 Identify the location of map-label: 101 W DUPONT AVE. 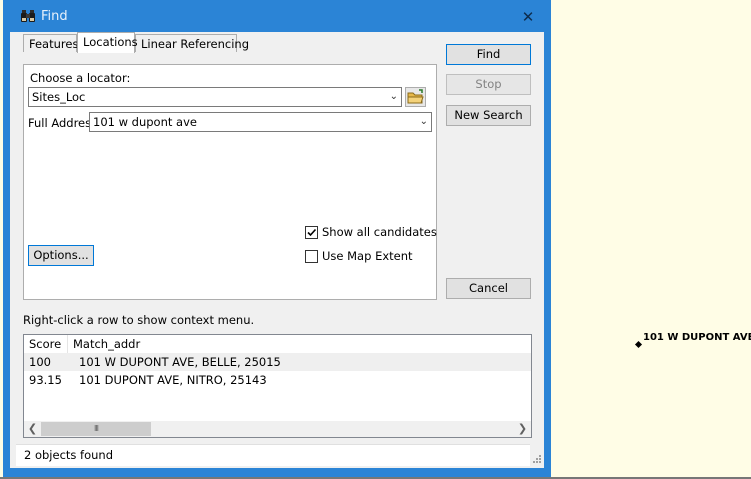
(697, 337).